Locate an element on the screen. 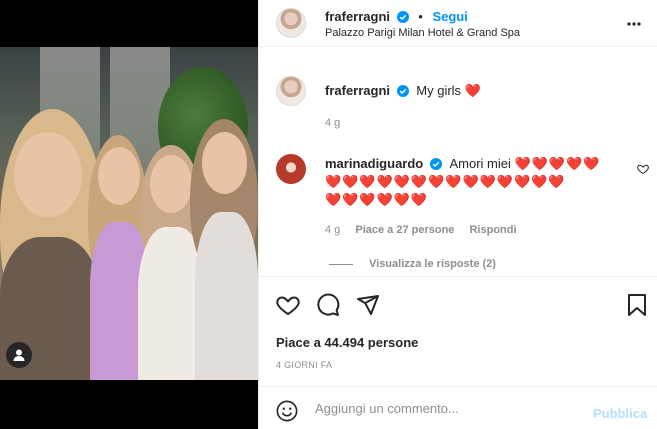 This screenshot has width=657, height=429. caption-heart-emoji: ❤️ is located at coordinates (473, 90).